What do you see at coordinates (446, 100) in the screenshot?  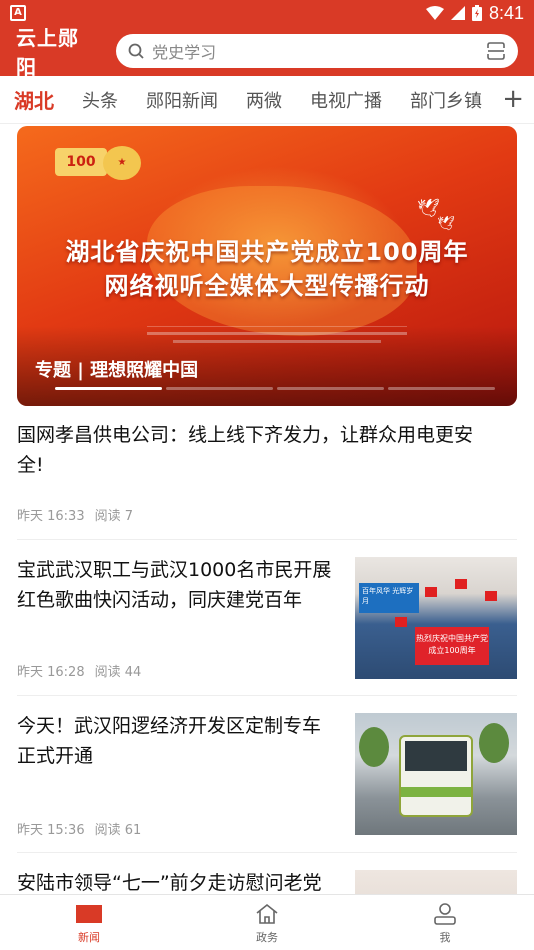 I see `tab-departments: 部门乡镇` at bounding box center [446, 100].